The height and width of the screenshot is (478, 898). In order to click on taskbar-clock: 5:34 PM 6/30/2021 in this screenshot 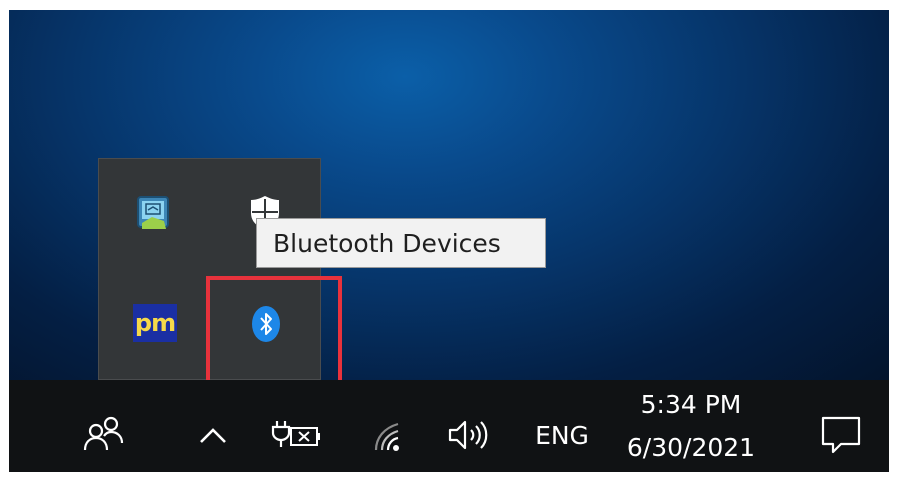, I will do `click(691, 428)`.